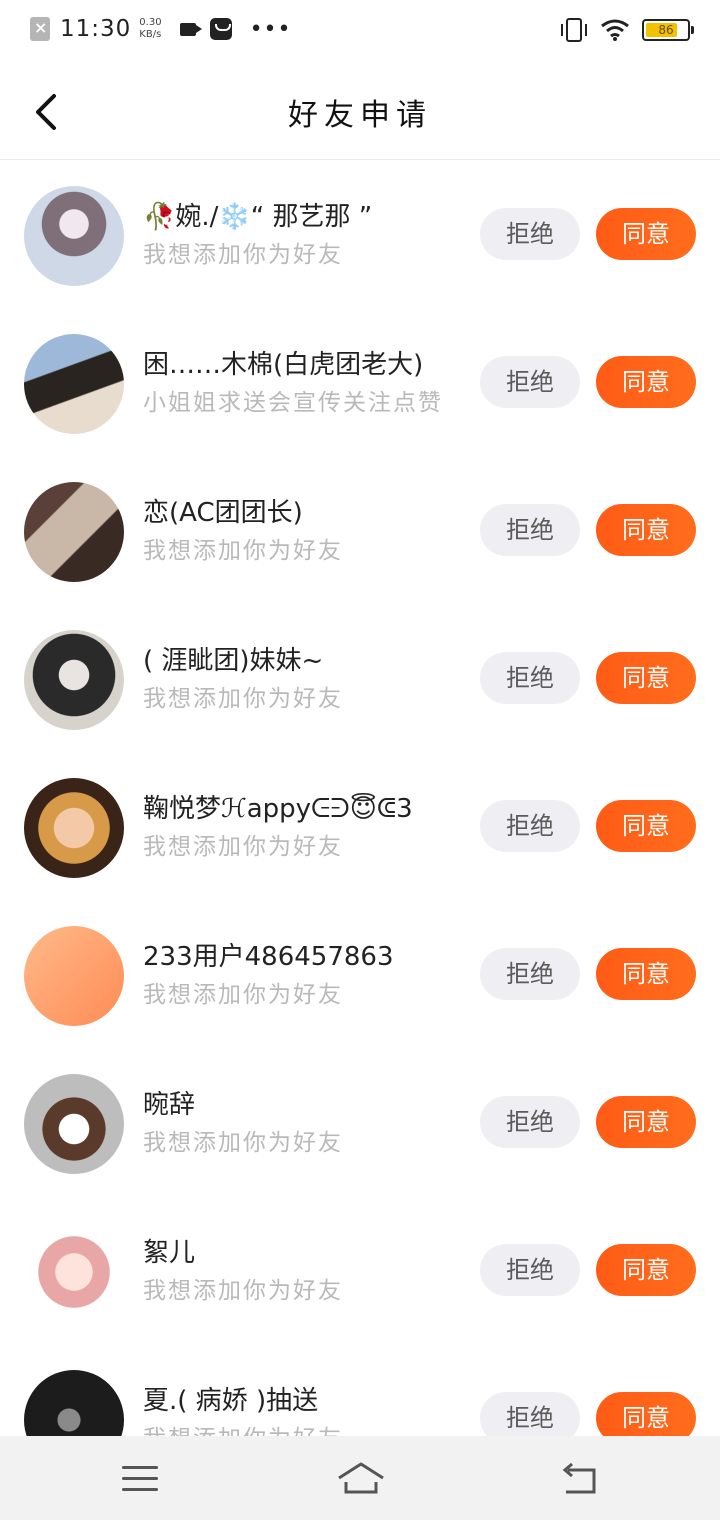  What do you see at coordinates (360, 1270) in the screenshot?
I see `friend-request-row: 絮儿我想添加你为好友 拒绝 同意` at bounding box center [360, 1270].